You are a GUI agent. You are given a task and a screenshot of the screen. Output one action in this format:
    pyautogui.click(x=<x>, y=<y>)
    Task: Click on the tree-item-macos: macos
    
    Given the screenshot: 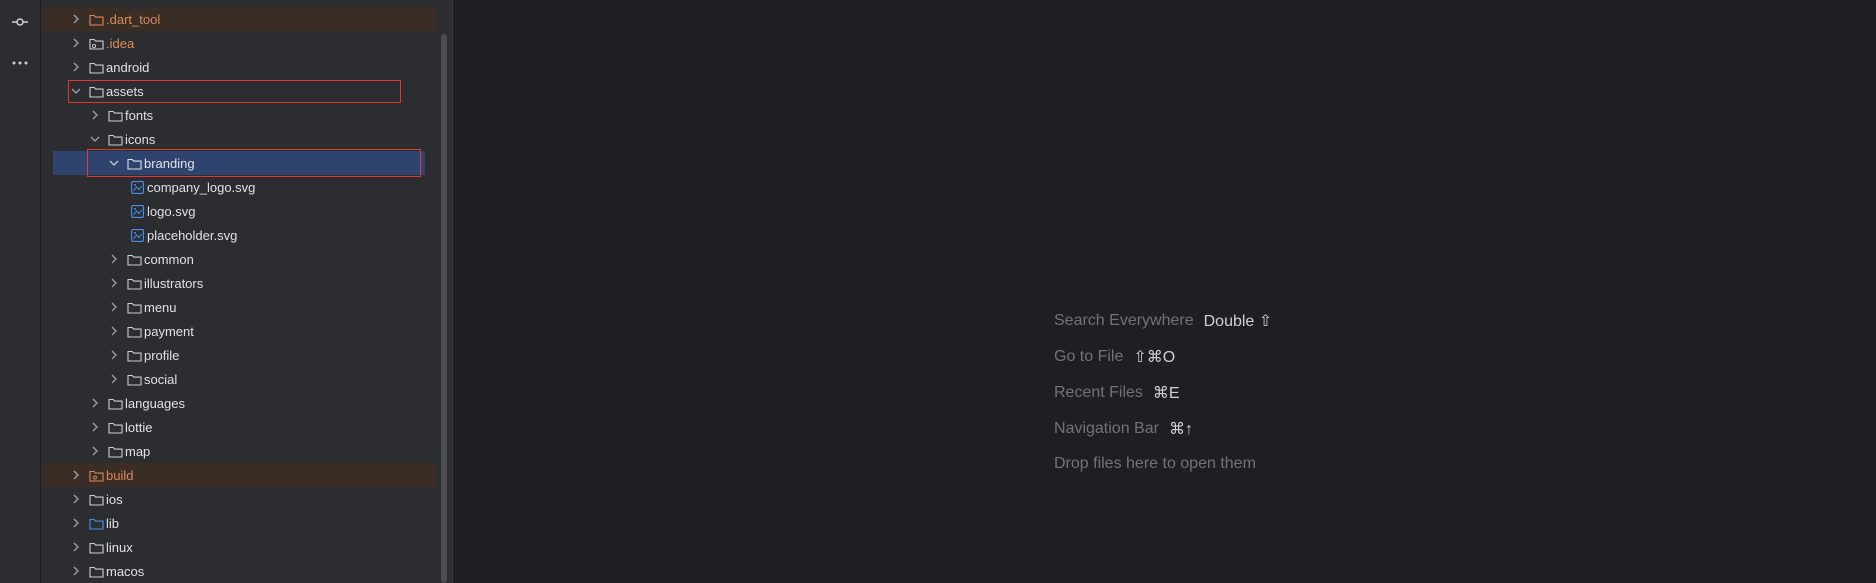 What is the action you would take?
    pyautogui.click(x=238, y=571)
    